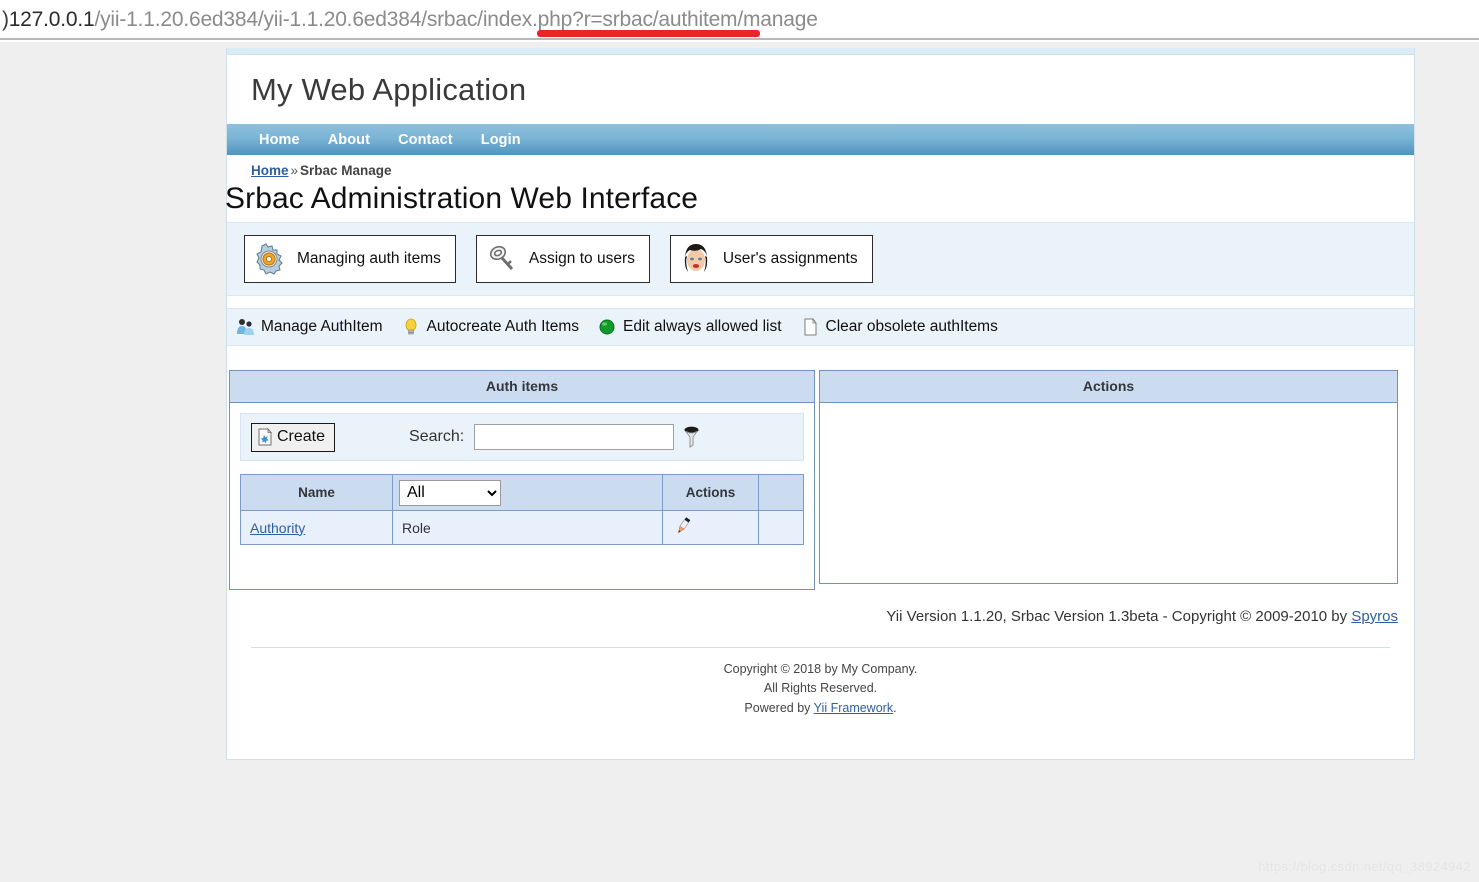  Describe the element at coordinates (683, 526) in the screenshot. I see `pencil-icon` at that location.